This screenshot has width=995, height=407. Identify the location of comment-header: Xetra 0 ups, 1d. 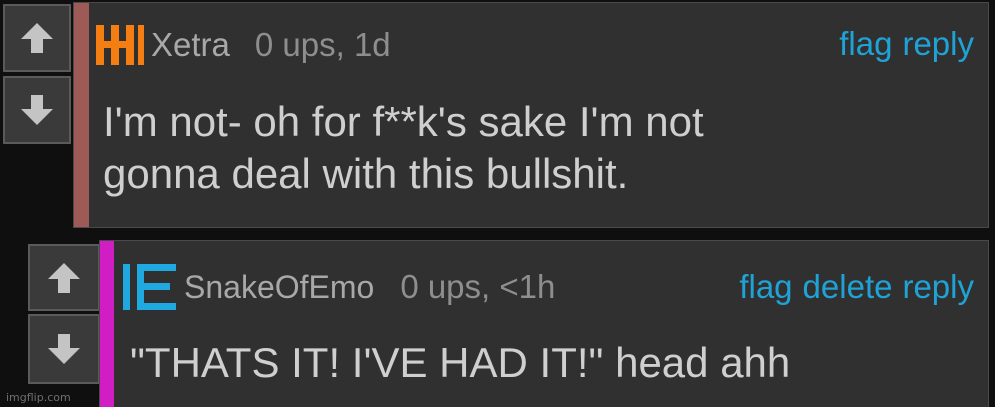
(242, 45).